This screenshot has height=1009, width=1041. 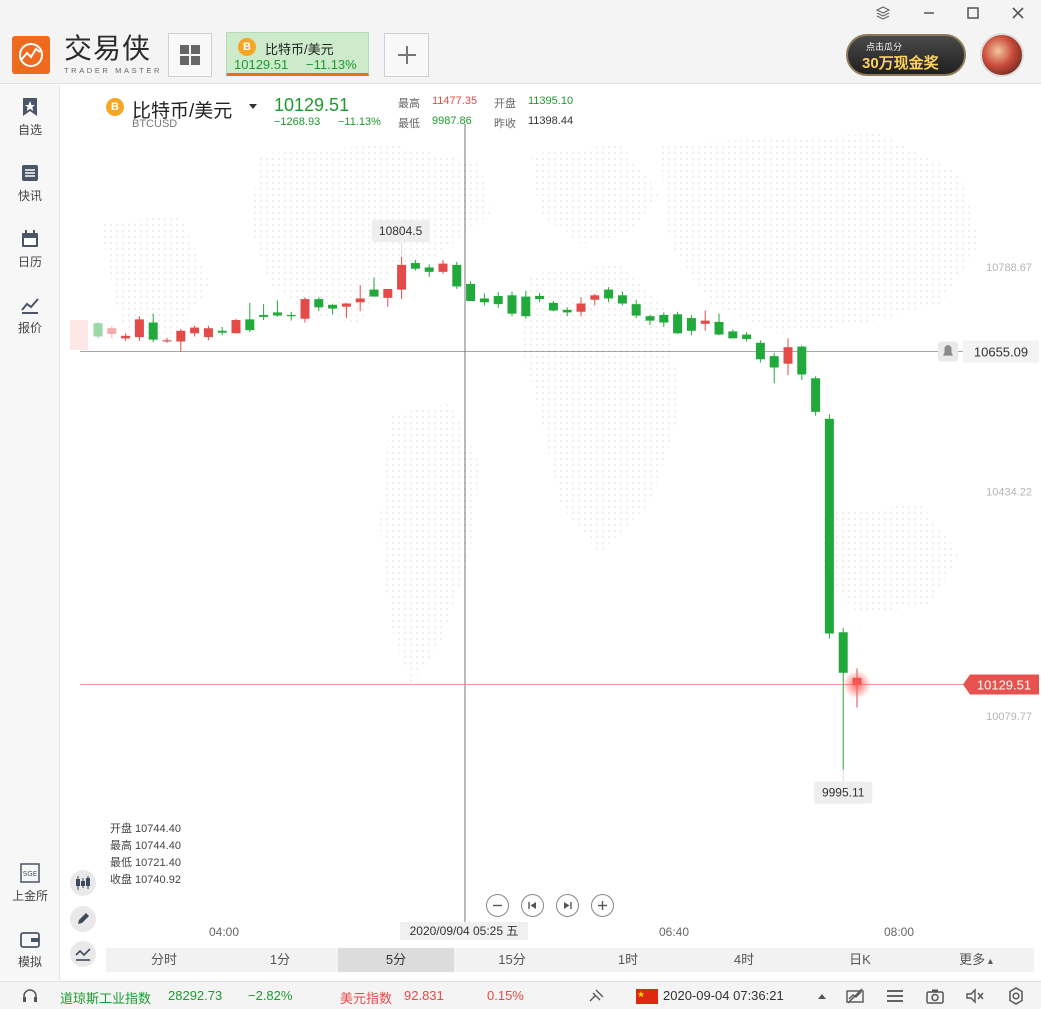 What do you see at coordinates (744, 960) in the screenshot?
I see `period-tab: 4时` at bounding box center [744, 960].